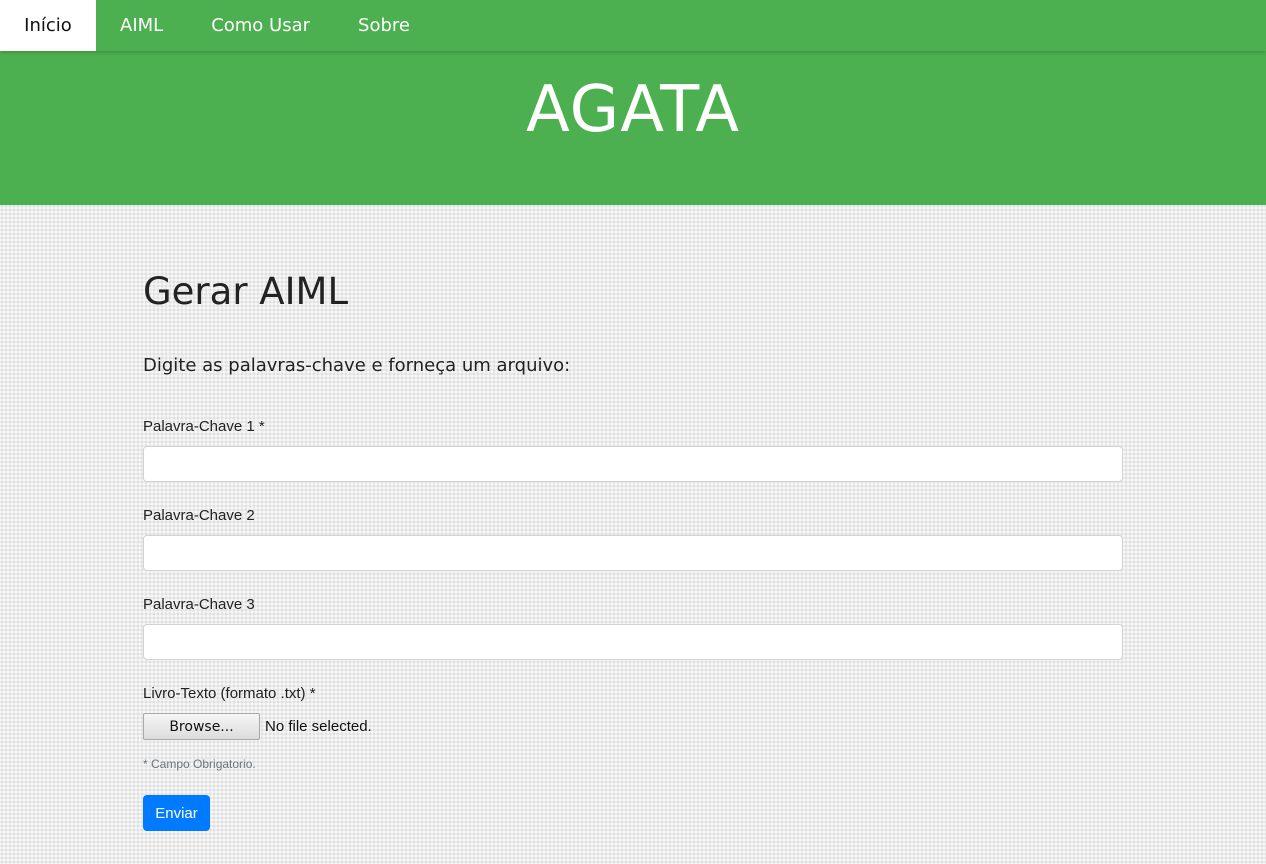  Describe the element at coordinates (48, 25) in the screenshot. I see `nav-item-inicio: Início` at that location.